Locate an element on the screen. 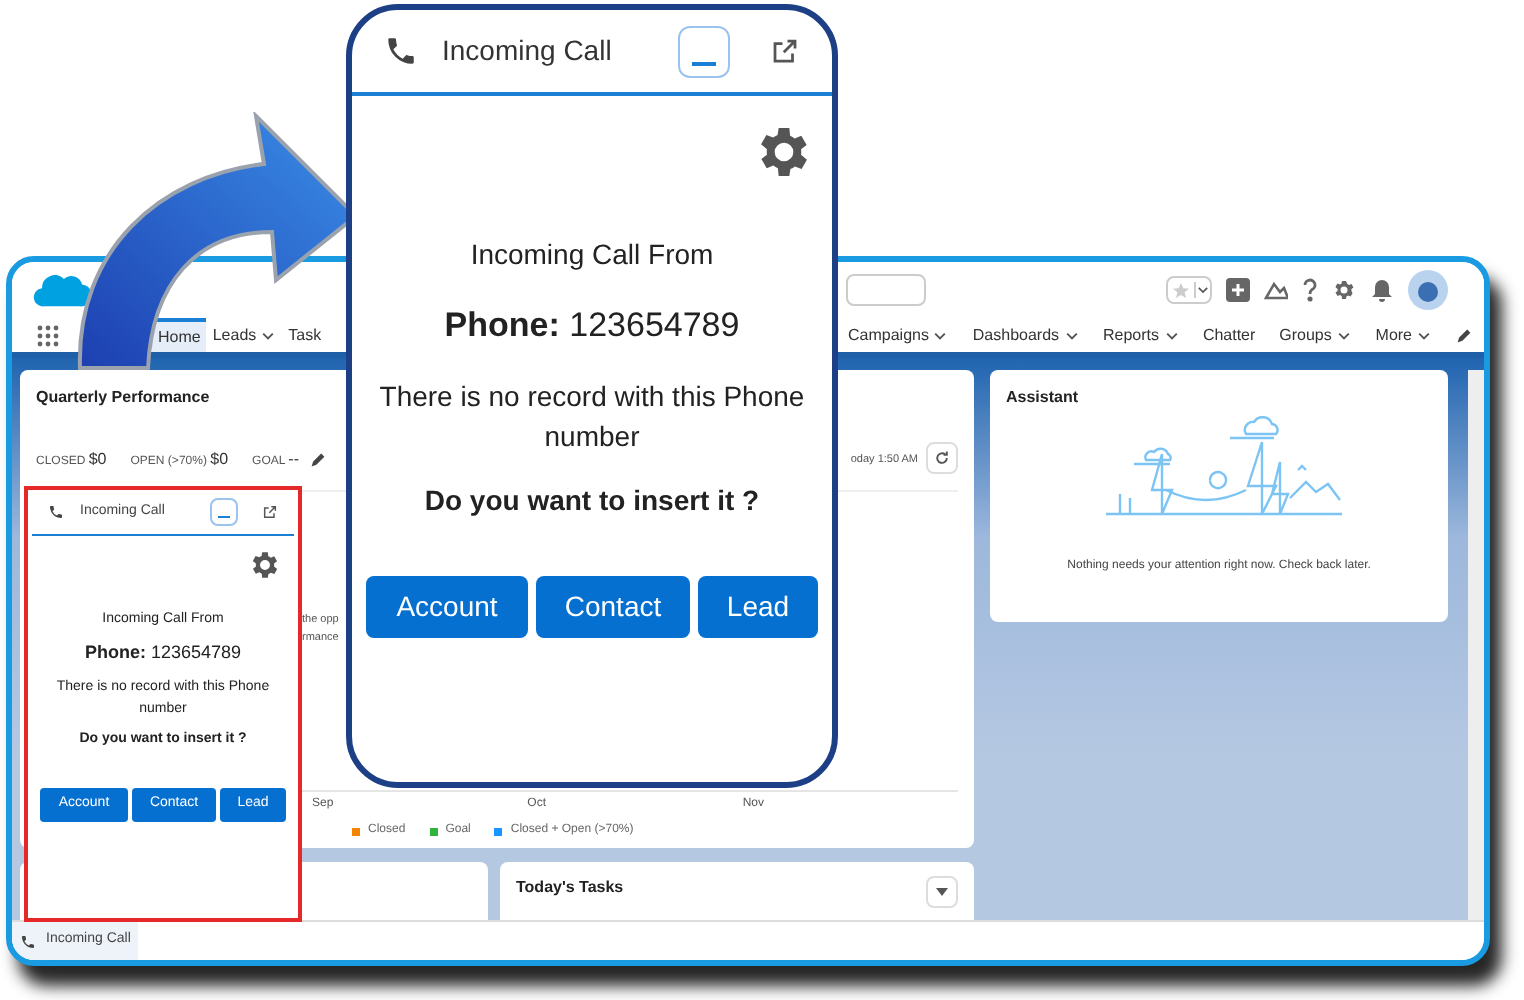 Image resolution: width=1524 pixels, height=1000 pixels. app-launcher-icon is located at coordinates (48, 335).